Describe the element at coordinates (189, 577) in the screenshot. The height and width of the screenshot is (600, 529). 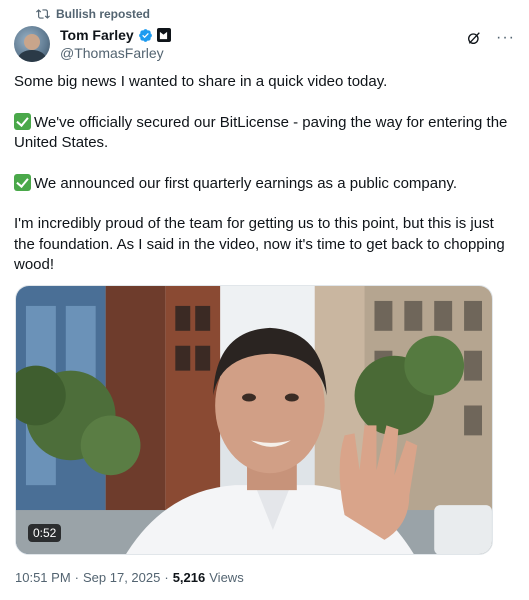
I see `views-count: 5,216` at that location.